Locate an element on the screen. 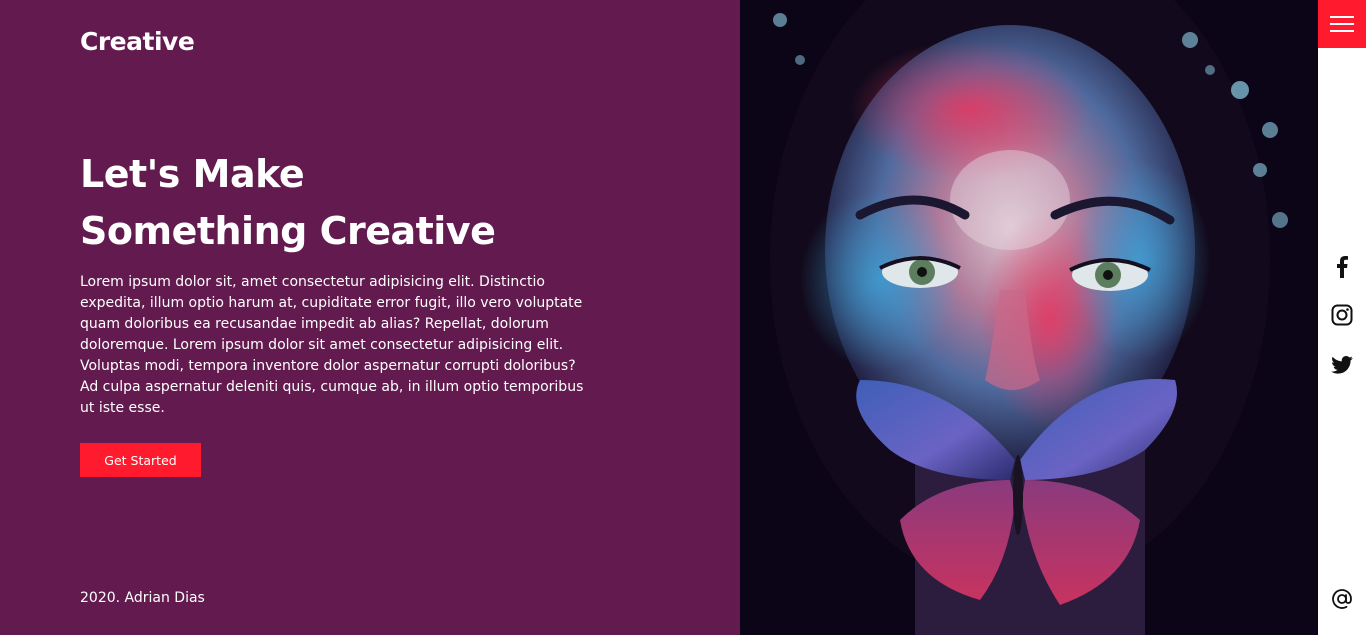  twitter-link is located at coordinates (1342, 365).